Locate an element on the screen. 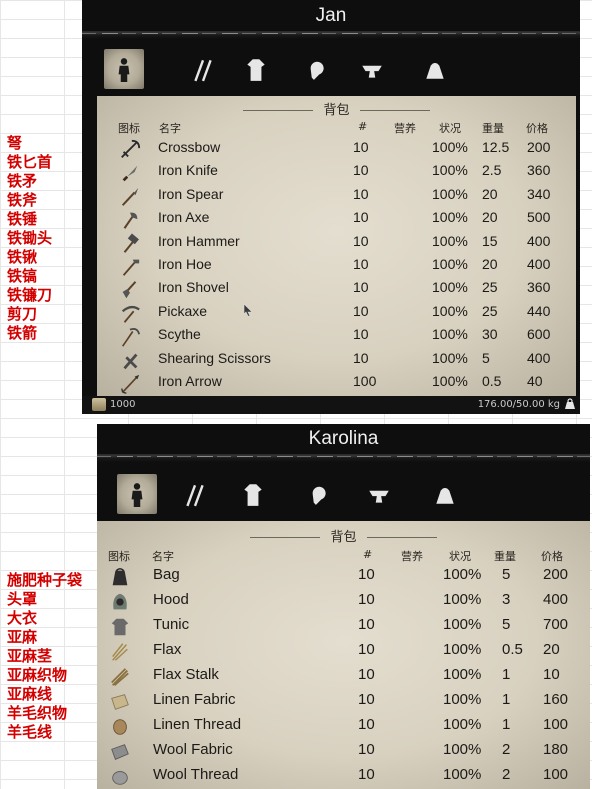  wool-fabric-icon is located at coordinates (120, 752).